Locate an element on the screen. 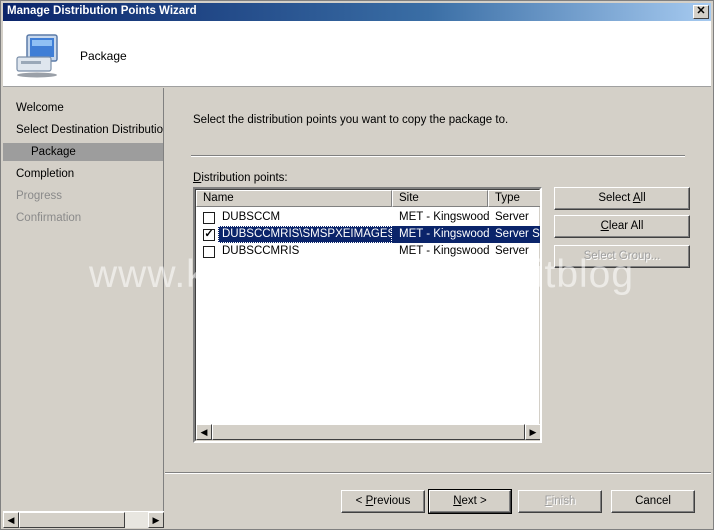 This screenshot has height=530, width=714. list-horizontal-scrollbar: ◀ ▶ is located at coordinates (368, 432).